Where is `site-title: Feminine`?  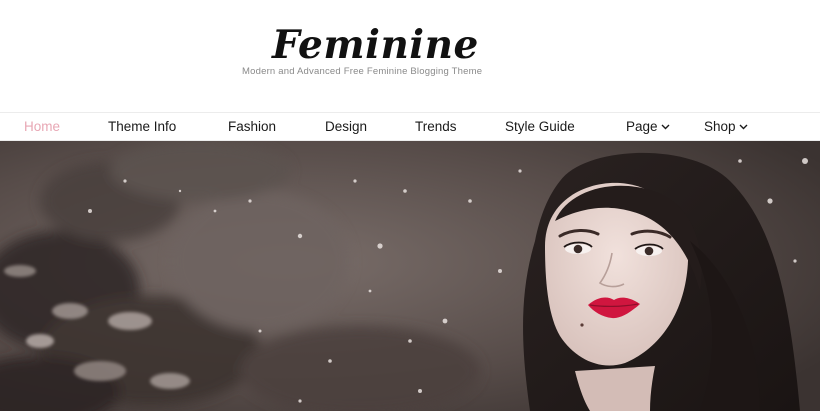 site-title: Feminine is located at coordinates (375, 45).